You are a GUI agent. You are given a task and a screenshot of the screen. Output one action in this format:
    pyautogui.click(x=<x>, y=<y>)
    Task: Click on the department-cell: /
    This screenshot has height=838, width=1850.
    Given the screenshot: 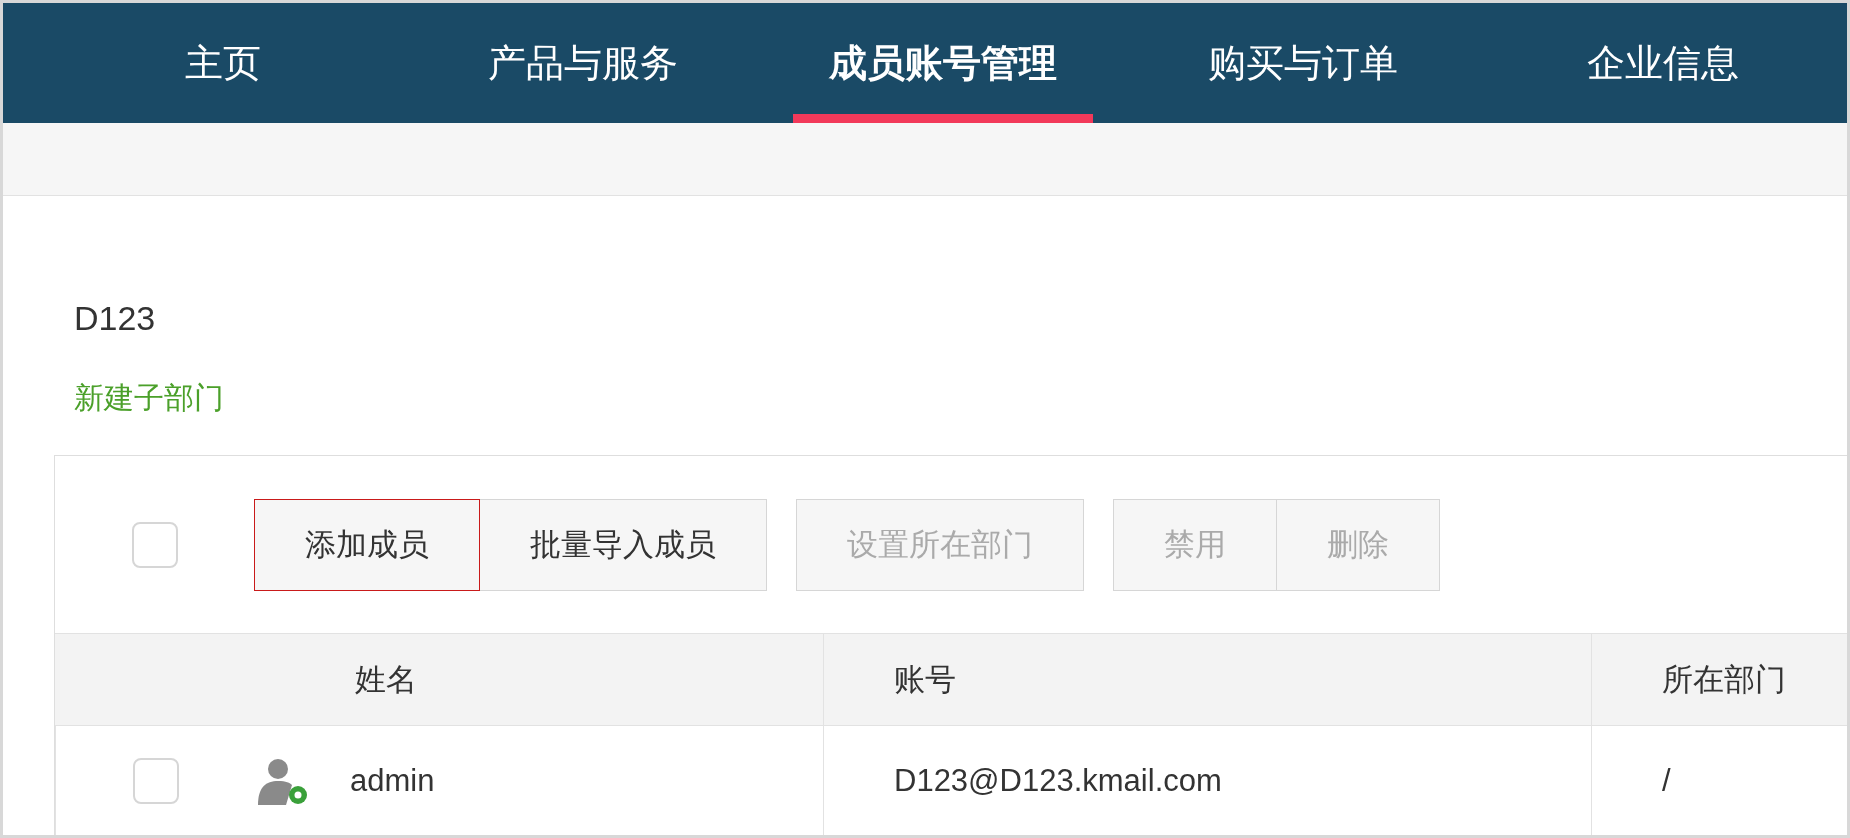 What is the action you would take?
    pyautogui.click(x=1666, y=780)
    